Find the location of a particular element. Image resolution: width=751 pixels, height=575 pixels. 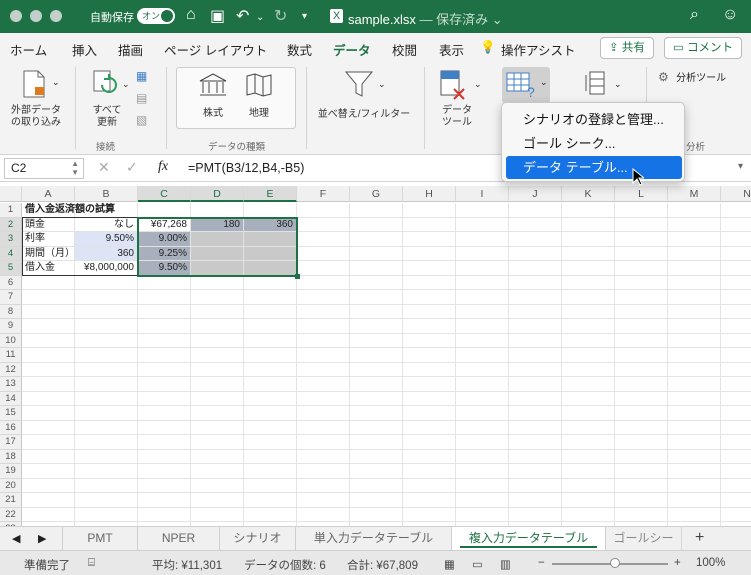

column-header: N is located at coordinates (736, 194).